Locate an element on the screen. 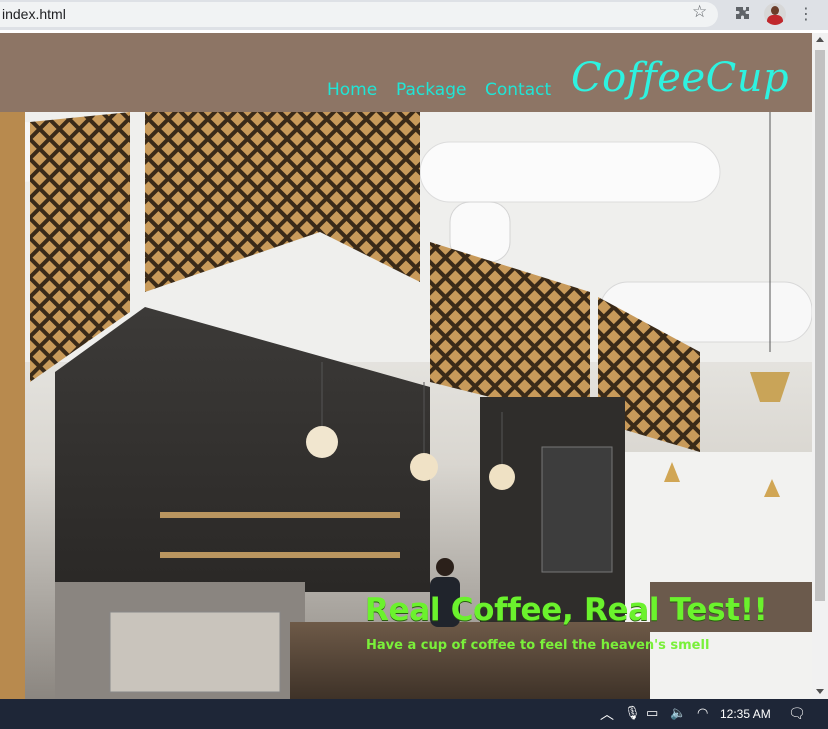 The image size is (828, 729). scrollbar-thumb is located at coordinates (820, 325).